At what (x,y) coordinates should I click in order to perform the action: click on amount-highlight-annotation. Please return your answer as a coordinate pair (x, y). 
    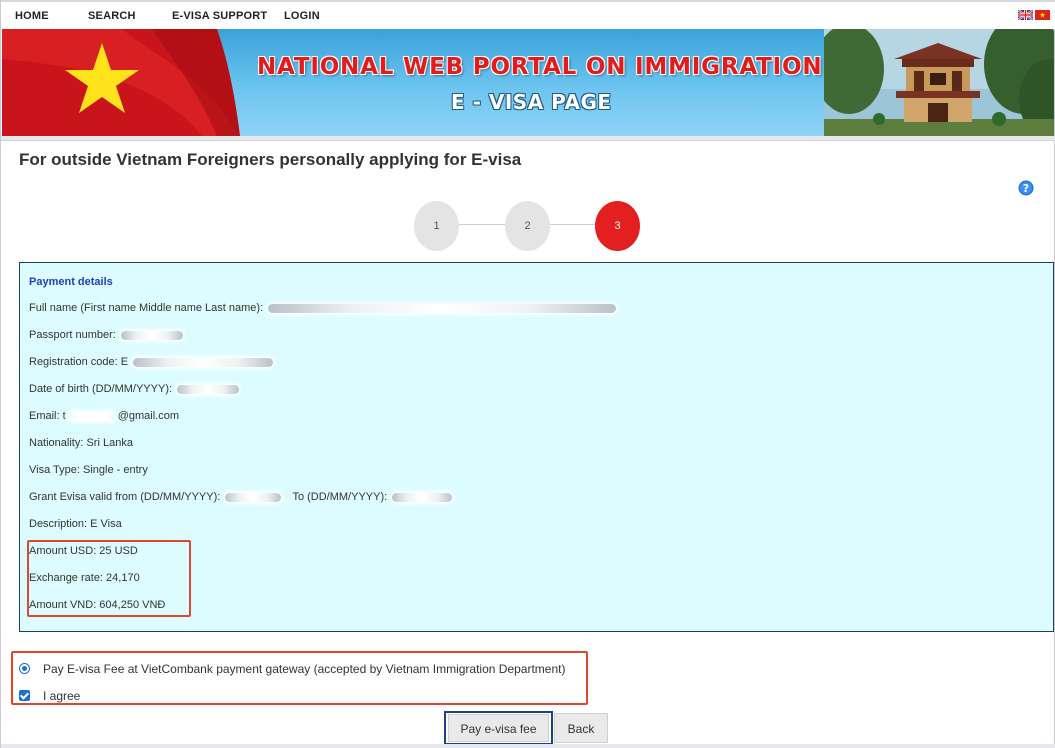
    Looking at the image, I should click on (109, 578).